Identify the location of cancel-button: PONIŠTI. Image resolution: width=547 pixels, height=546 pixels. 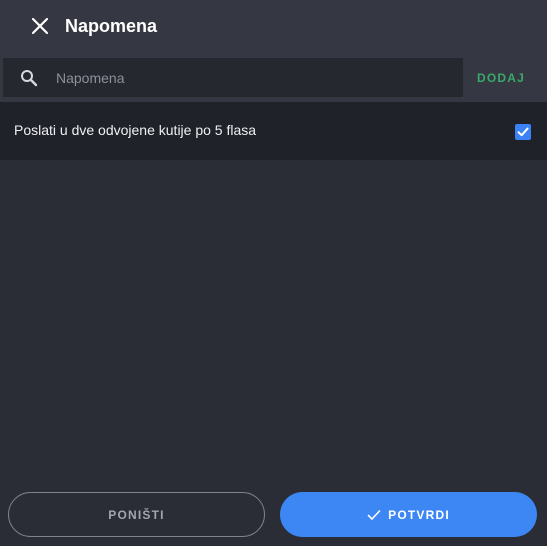
(136, 514).